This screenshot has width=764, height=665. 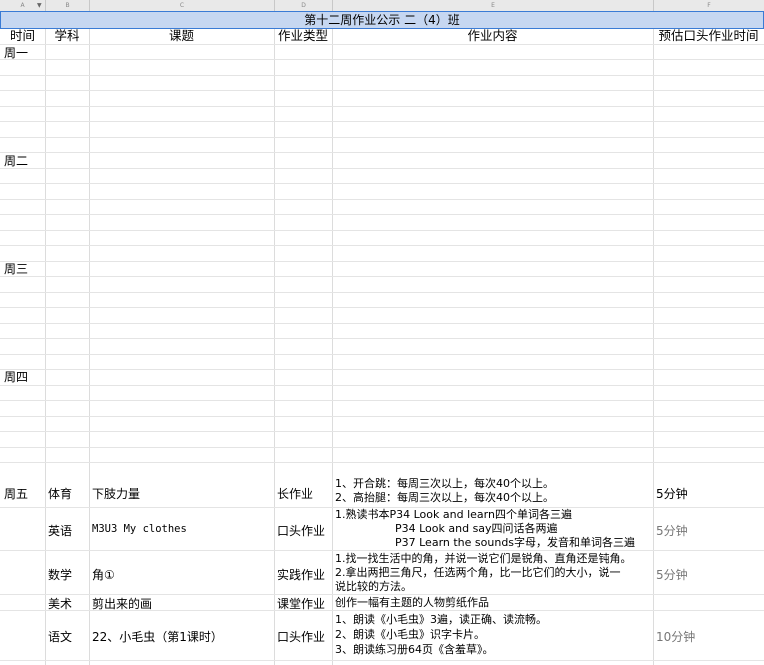 What do you see at coordinates (181, 36) in the screenshot?
I see `header-topic: 课题` at bounding box center [181, 36].